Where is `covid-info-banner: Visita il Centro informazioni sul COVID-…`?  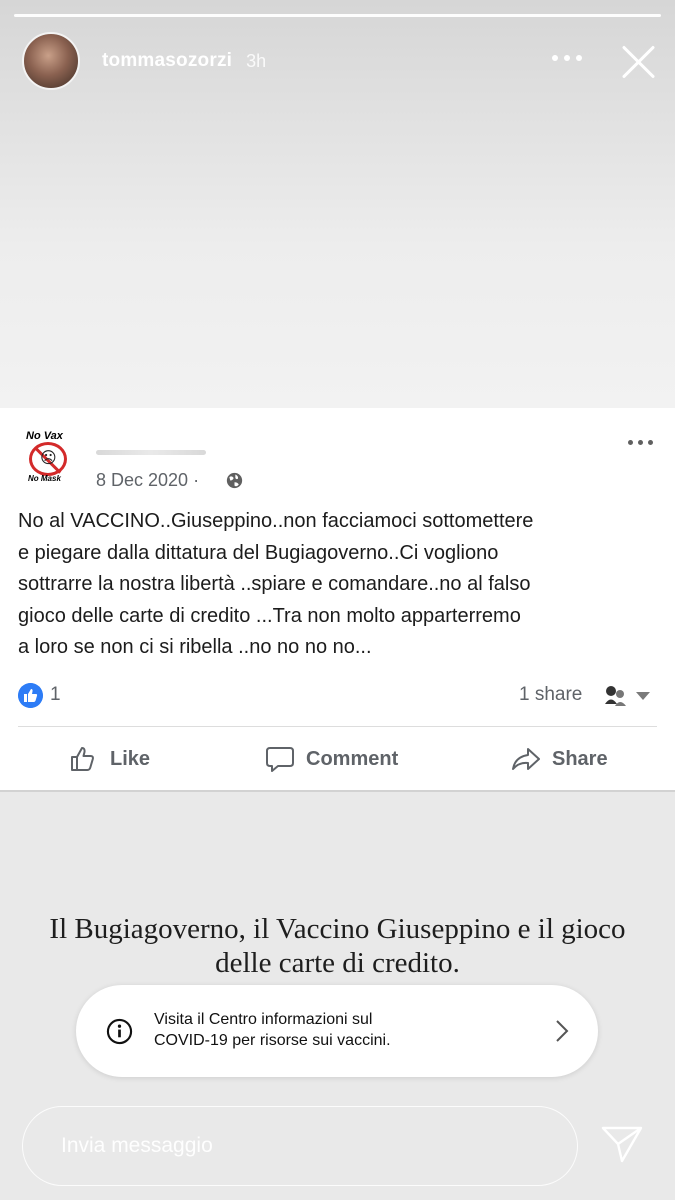
covid-info-banner: Visita il Centro informazioni sul COVID-… is located at coordinates (337, 1031).